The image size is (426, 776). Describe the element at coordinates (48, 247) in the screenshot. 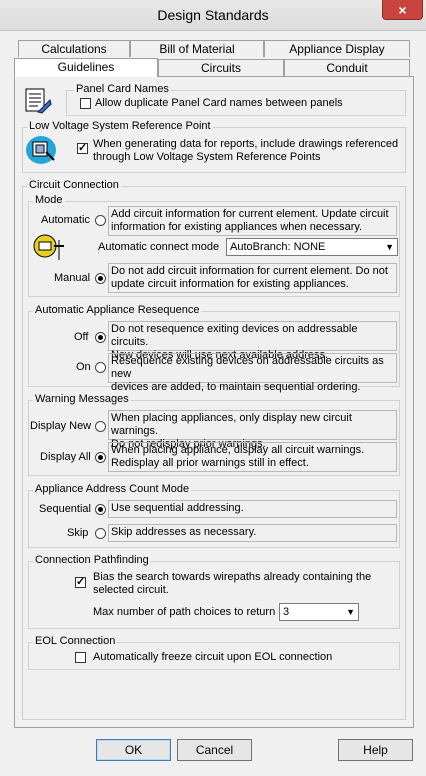

I see `circuit-connect-icon` at that location.